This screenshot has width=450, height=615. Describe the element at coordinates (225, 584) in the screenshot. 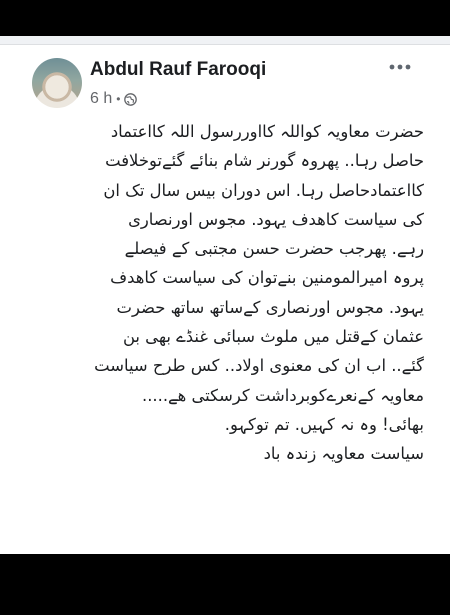

I see `bottom-black-bar` at that location.